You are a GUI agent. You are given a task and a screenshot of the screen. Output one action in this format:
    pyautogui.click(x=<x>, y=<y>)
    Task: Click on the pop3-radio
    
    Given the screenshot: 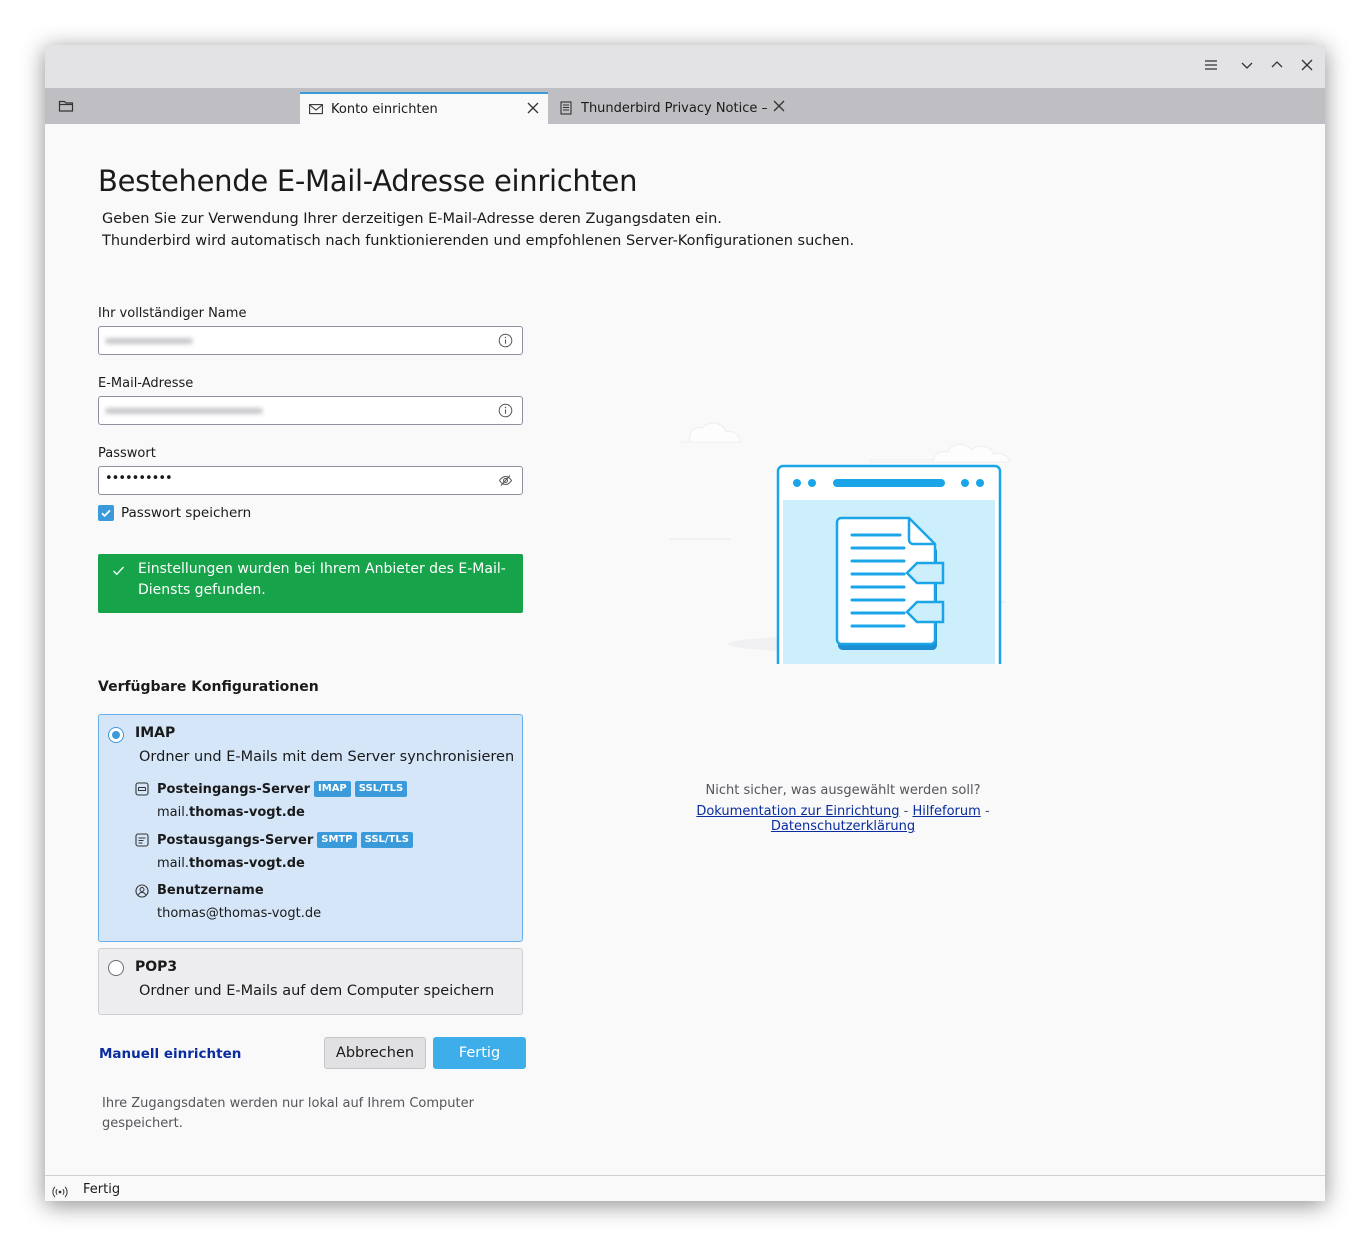 What is the action you would take?
    pyautogui.click(x=116, y=968)
    